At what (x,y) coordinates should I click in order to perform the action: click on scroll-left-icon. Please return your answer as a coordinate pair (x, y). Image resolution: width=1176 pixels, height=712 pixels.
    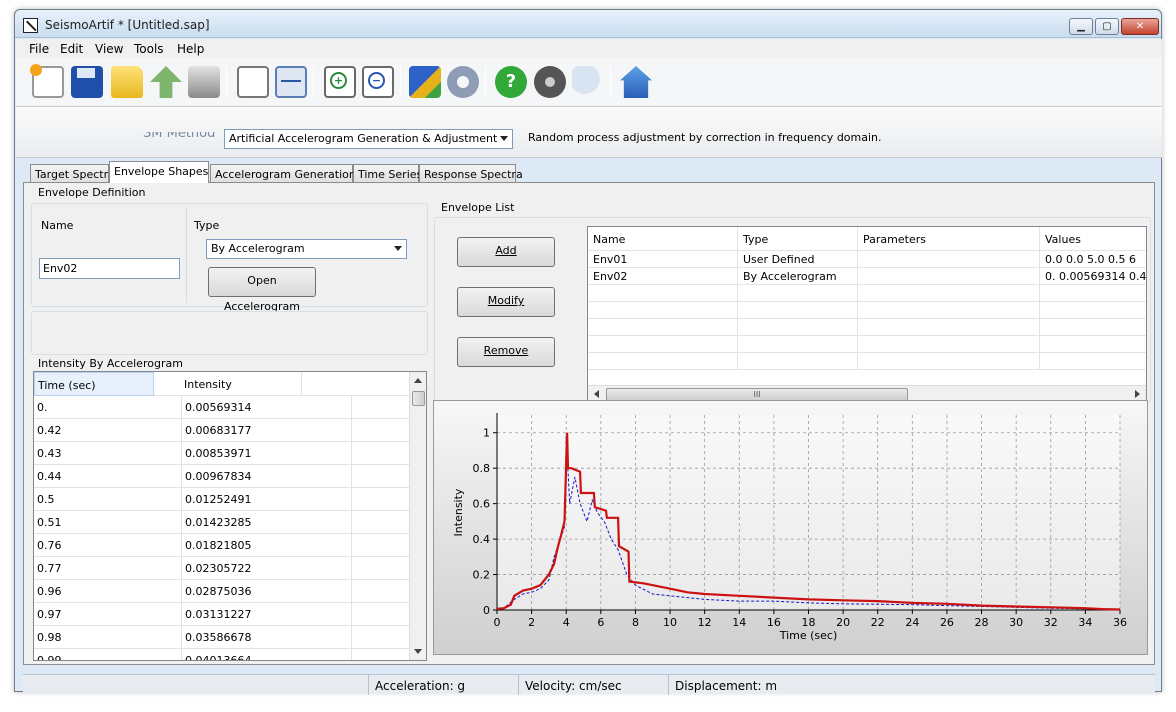
    Looking at the image, I should click on (596, 394).